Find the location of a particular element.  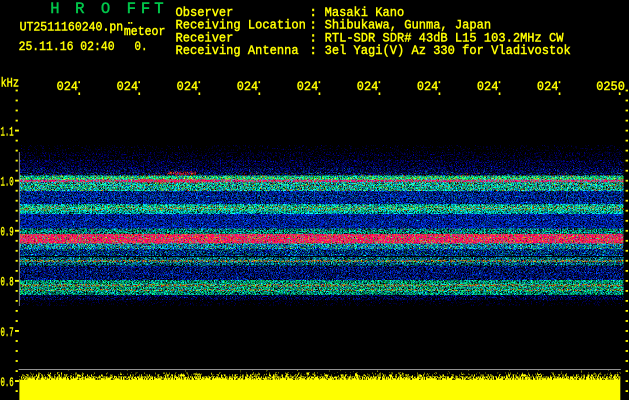

svg-text: O is located at coordinates (105, 9).